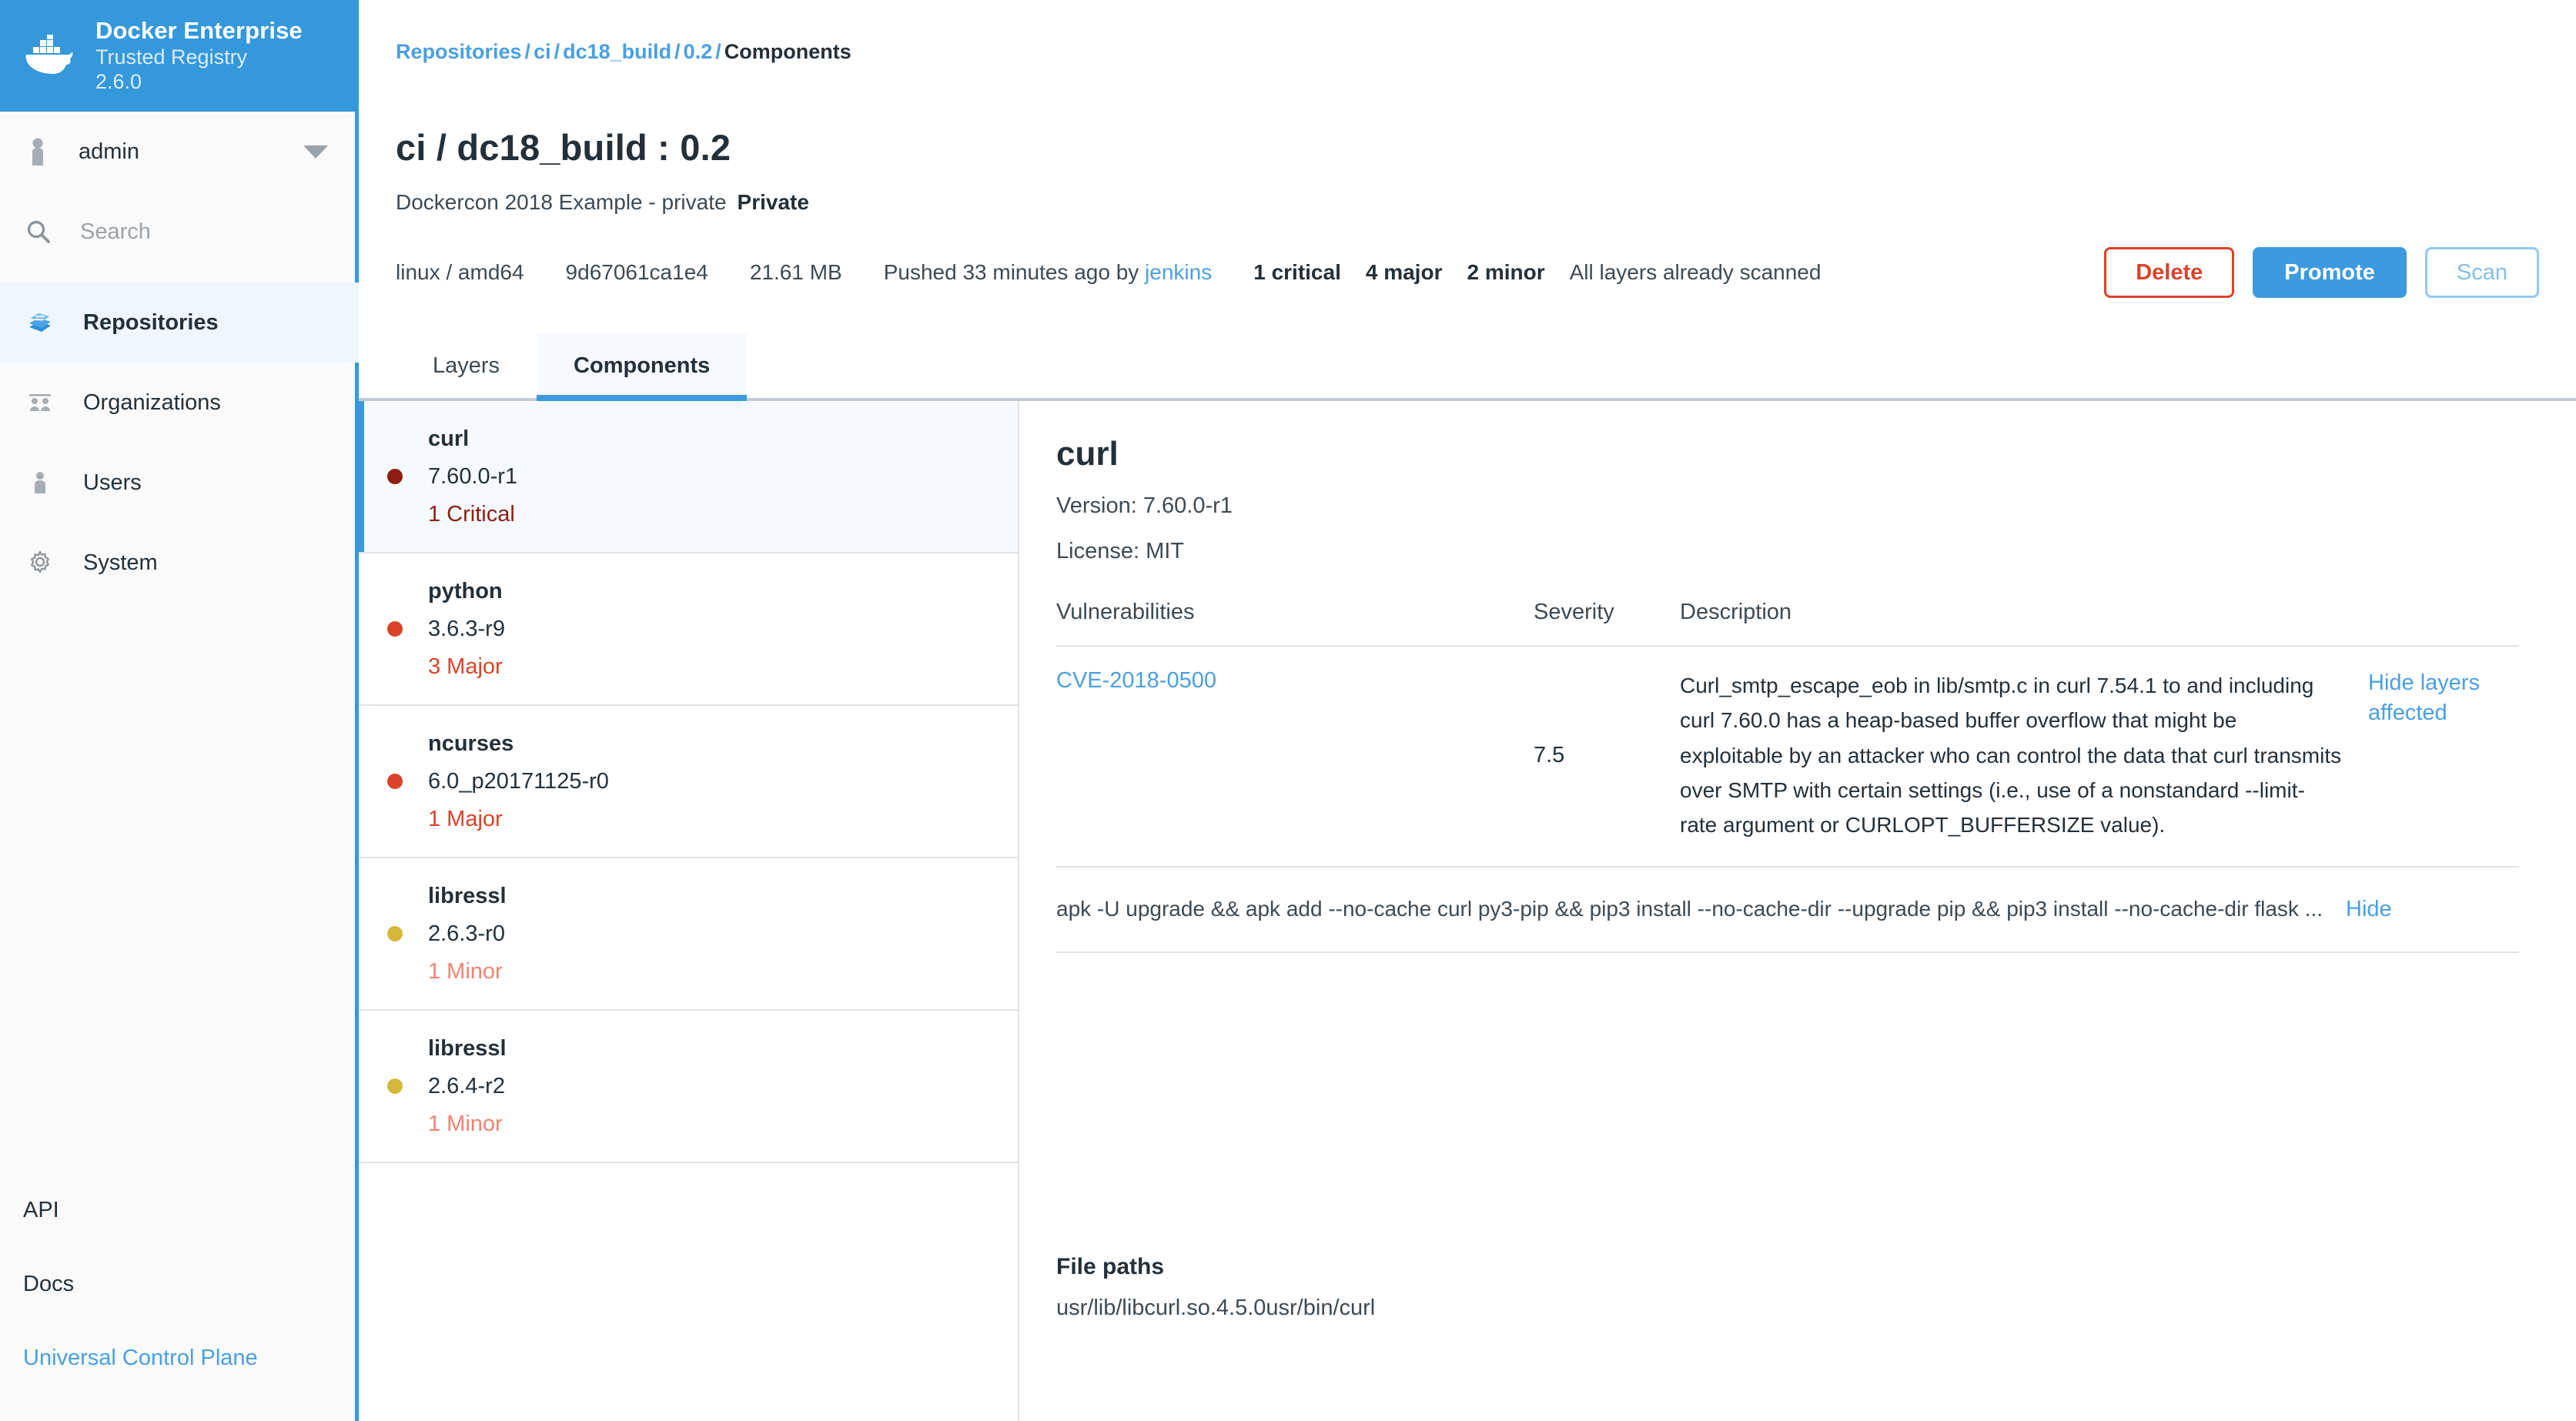 Image resolution: width=2576 pixels, height=1421 pixels. Describe the element at coordinates (459, 51) in the screenshot. I see `breadcrumb-item-repositories: Repositories` at that location.